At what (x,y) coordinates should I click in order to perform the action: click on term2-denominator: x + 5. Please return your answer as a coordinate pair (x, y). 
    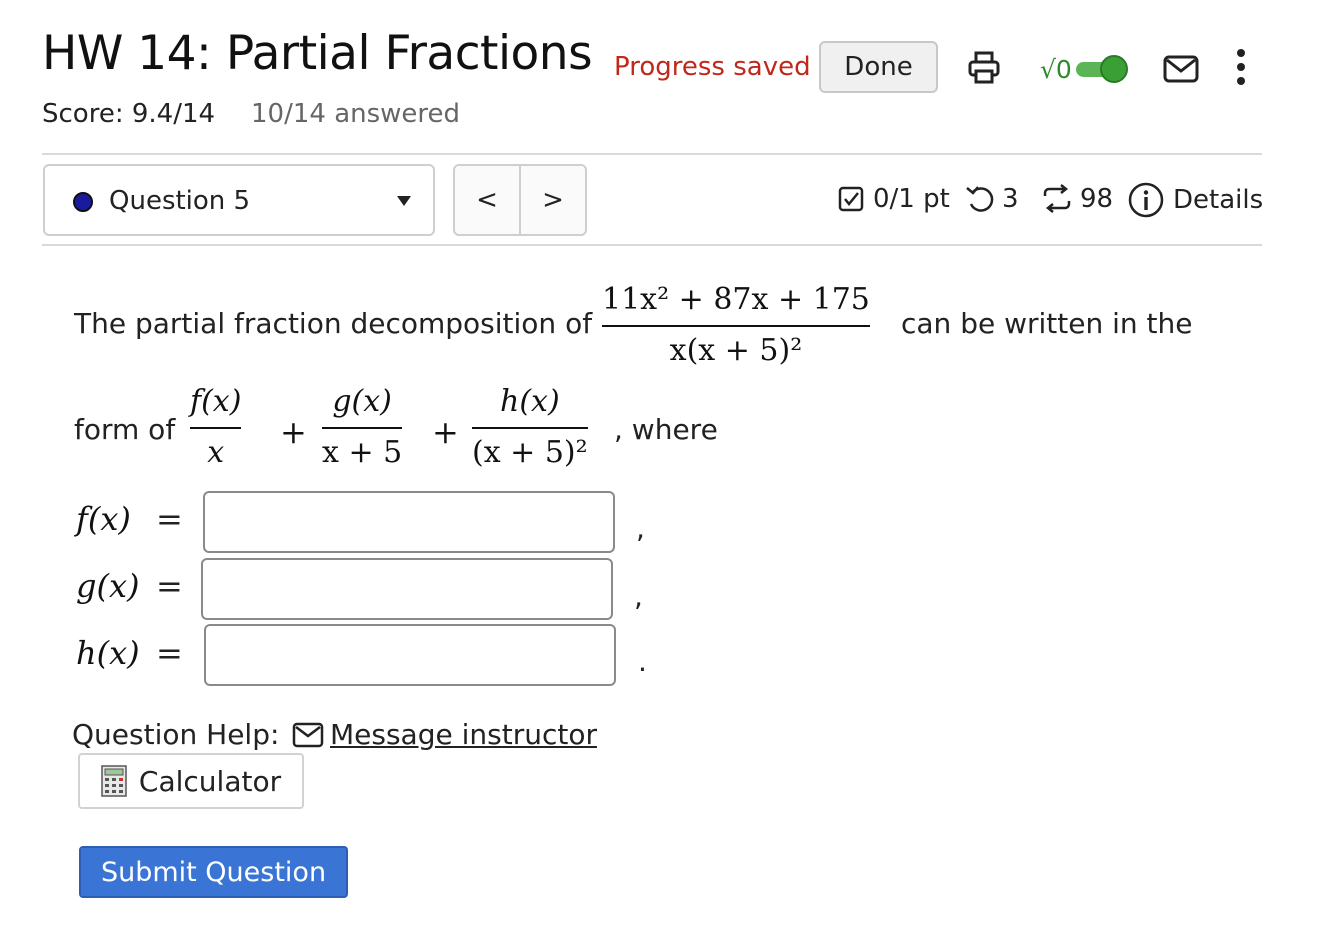
    Looking at the image, I should click on (362, 452).